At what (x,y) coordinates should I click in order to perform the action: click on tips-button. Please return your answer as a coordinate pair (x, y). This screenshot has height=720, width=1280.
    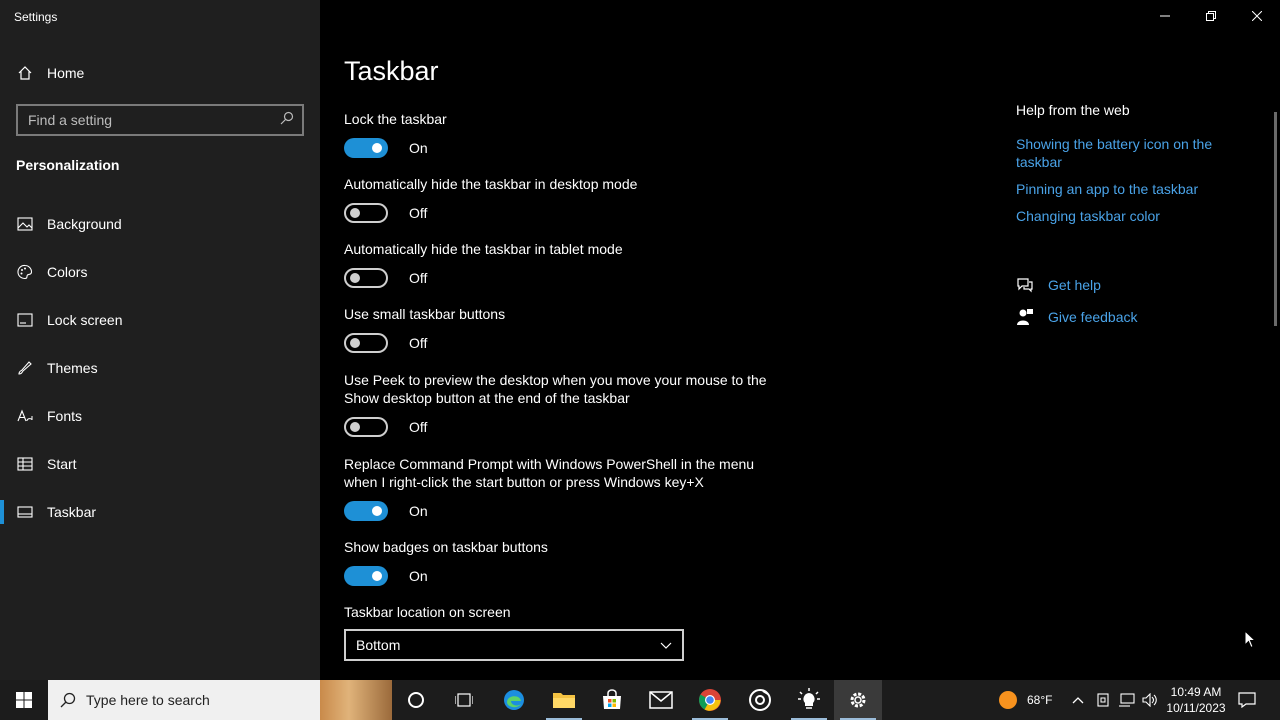
    Looking at the image, I should click on (809, 700).